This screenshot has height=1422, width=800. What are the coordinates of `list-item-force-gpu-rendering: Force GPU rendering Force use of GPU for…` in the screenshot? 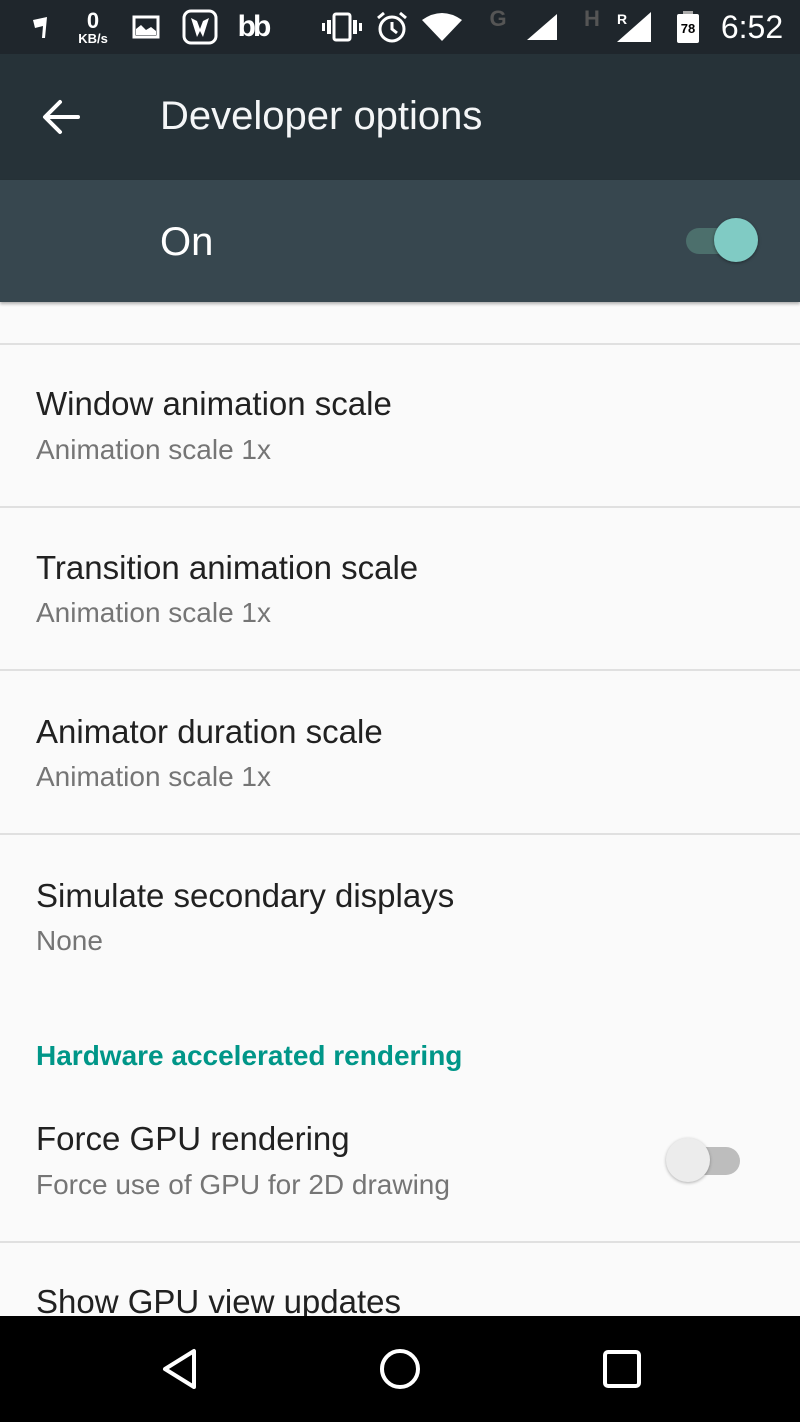 It's located at (400, 1165).